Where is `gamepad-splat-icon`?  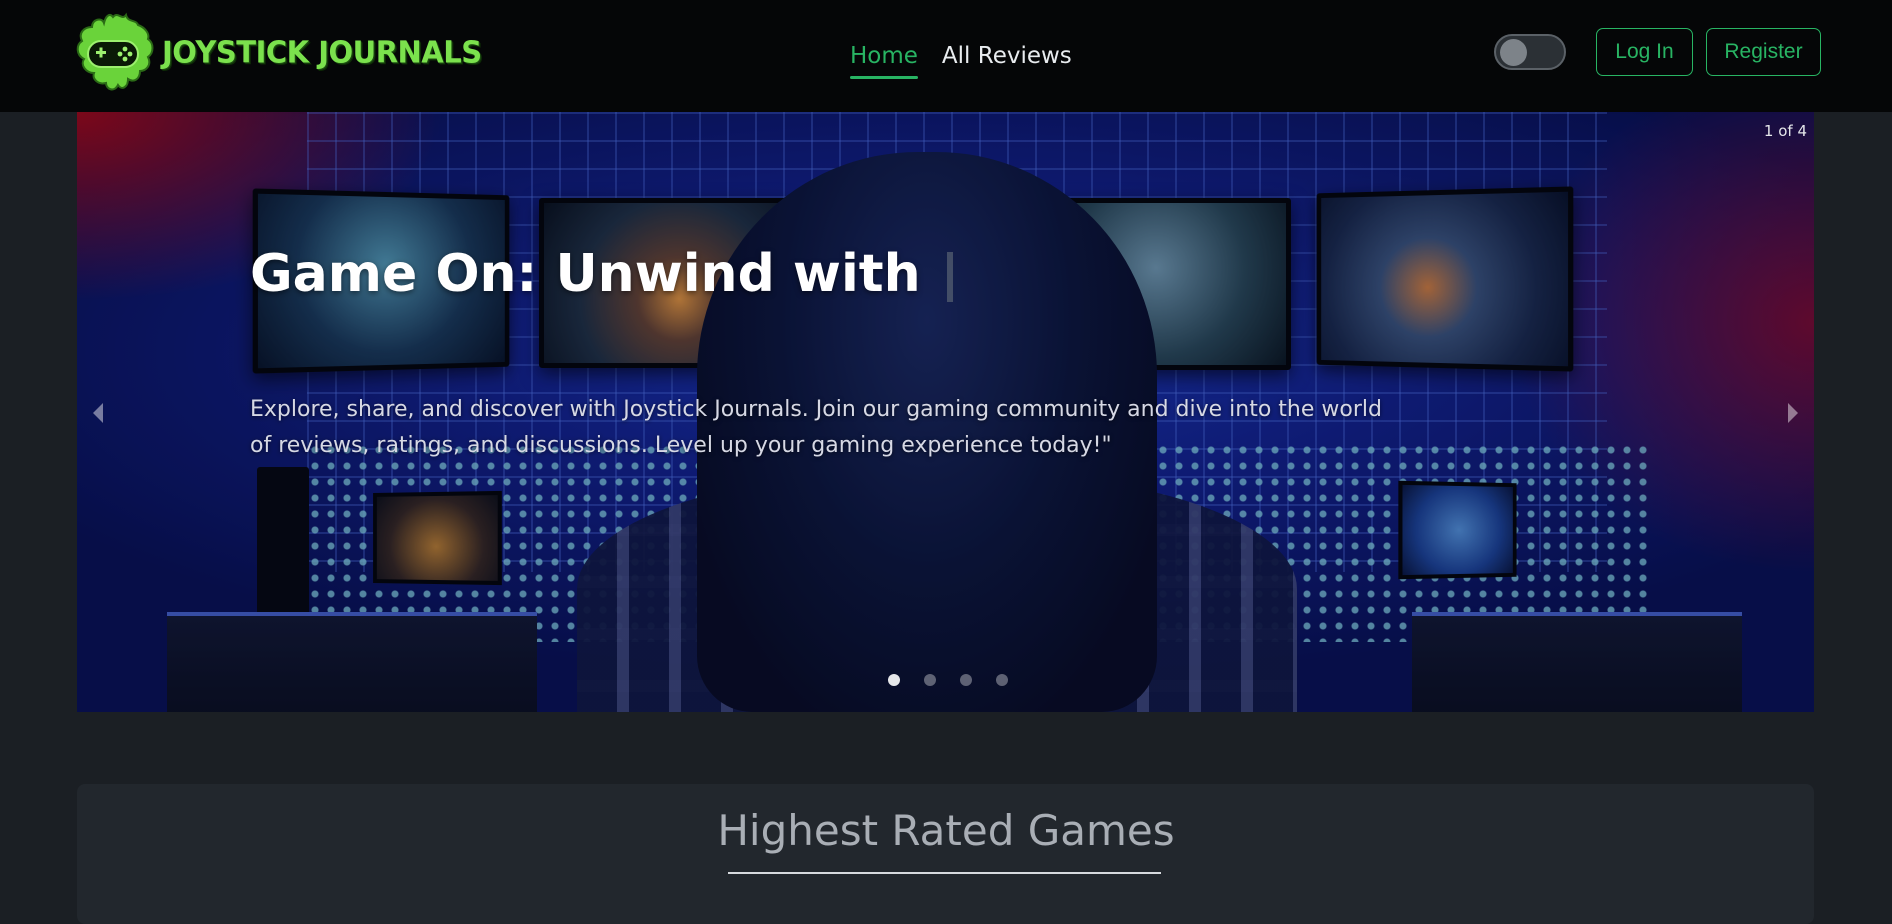
gamepad-splat-icon is located at coordinates (115, 51).